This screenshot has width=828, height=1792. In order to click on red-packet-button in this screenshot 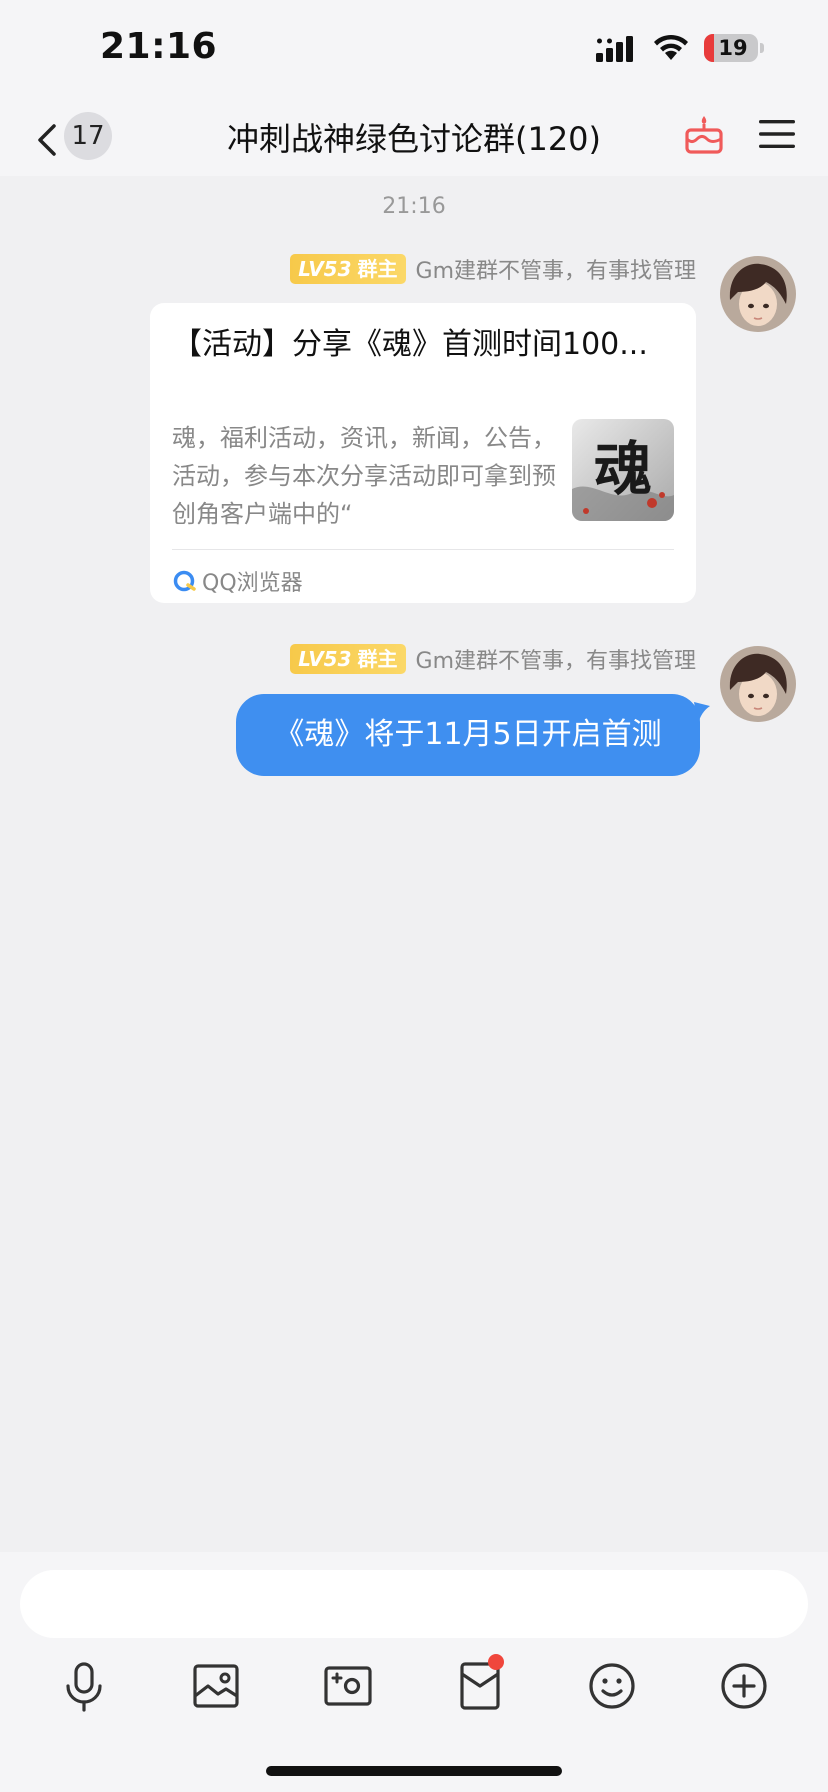, I will do `click(480, 1685)`.